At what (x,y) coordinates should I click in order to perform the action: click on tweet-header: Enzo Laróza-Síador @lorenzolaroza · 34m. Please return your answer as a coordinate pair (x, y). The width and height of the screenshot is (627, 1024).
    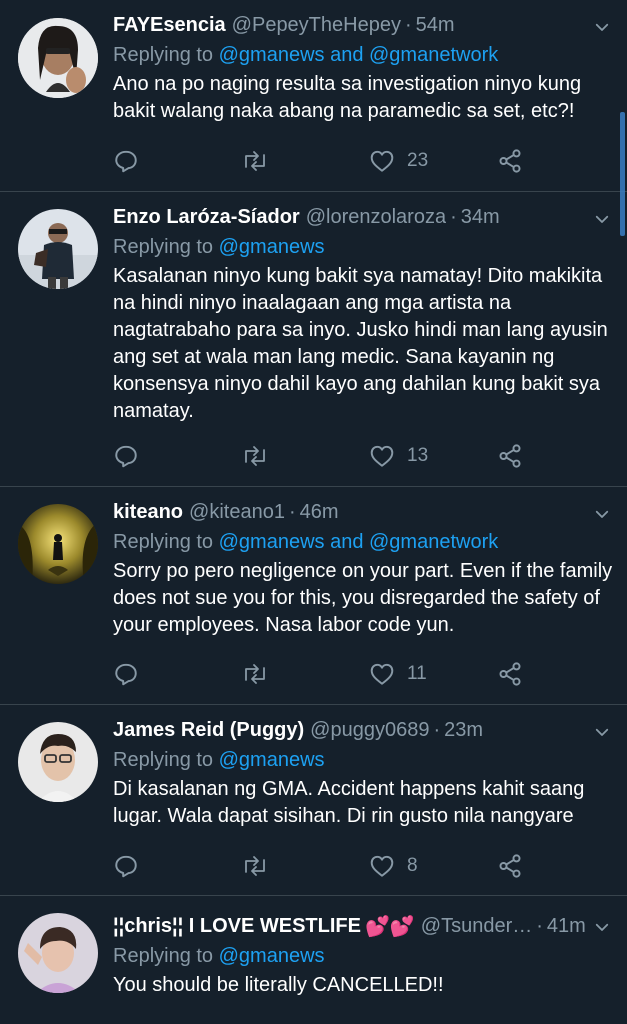
    Looking at the image, I should click on (363, 217).